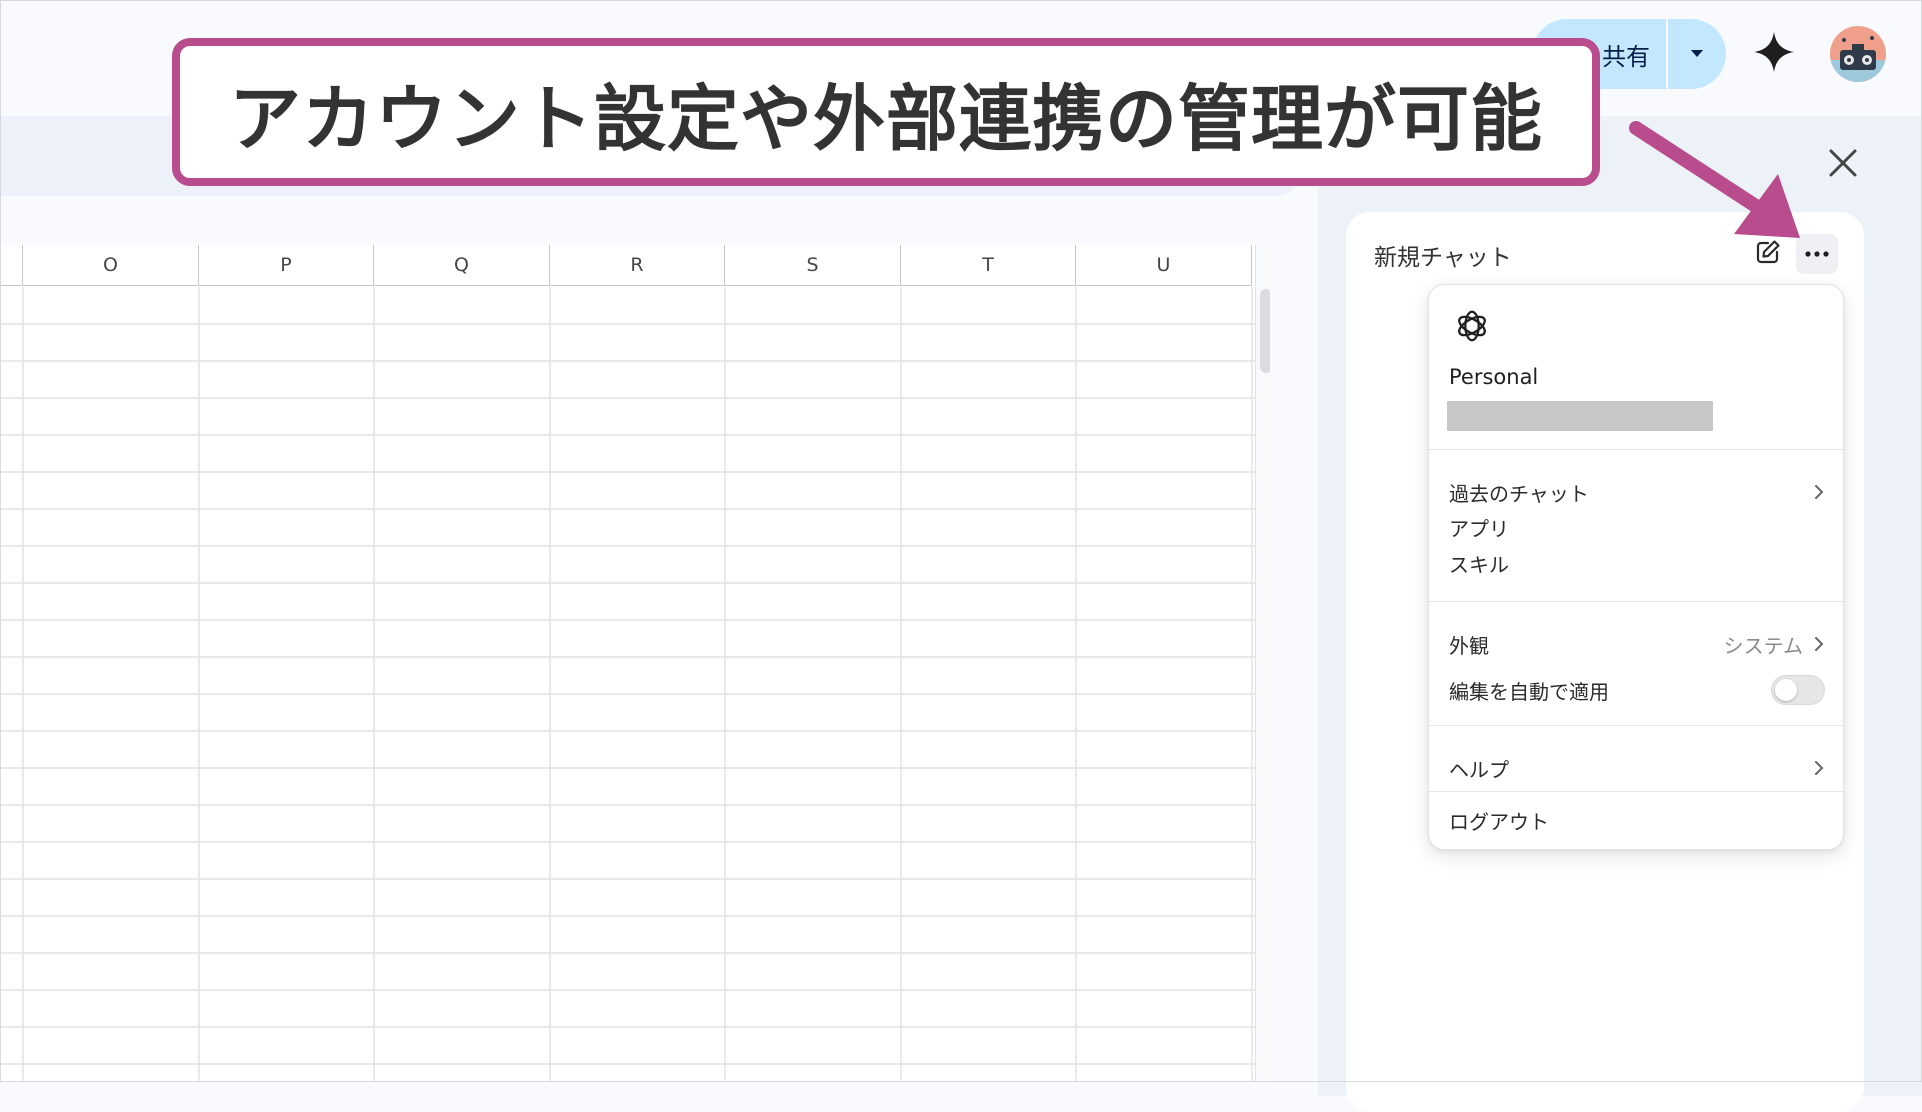 The height and width of the screenshot is (1112, 1922). What do you see at coordinates (1774, 52) in the screenshot?
I see `sparkle-icon` at bounding box center [1774, 52].